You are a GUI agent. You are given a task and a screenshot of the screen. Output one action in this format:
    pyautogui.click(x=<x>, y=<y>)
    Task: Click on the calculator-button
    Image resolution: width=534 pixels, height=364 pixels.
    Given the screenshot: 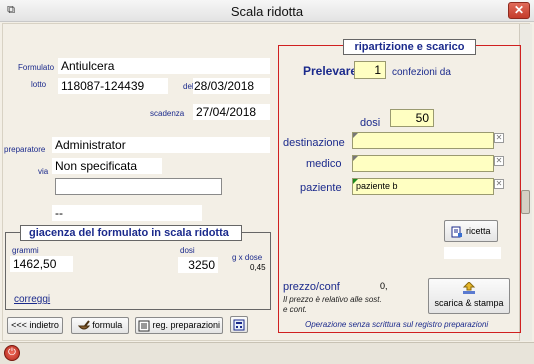 What is the action you would take?
    pyautogui.click(x=239, y=324)
    